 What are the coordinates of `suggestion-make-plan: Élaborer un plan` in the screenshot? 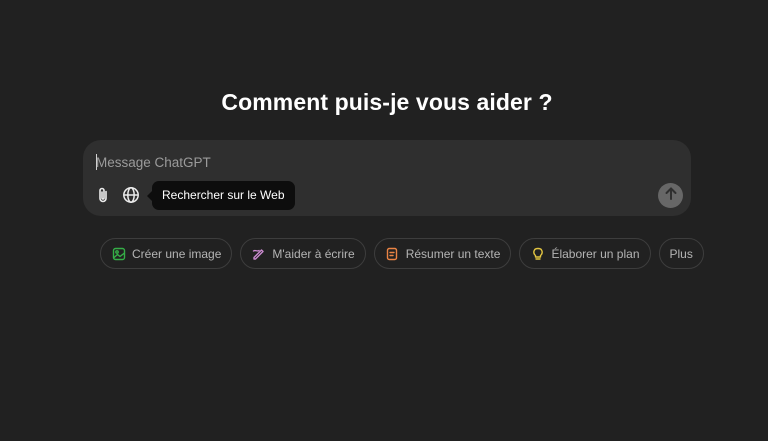 It's located at (585, 253).